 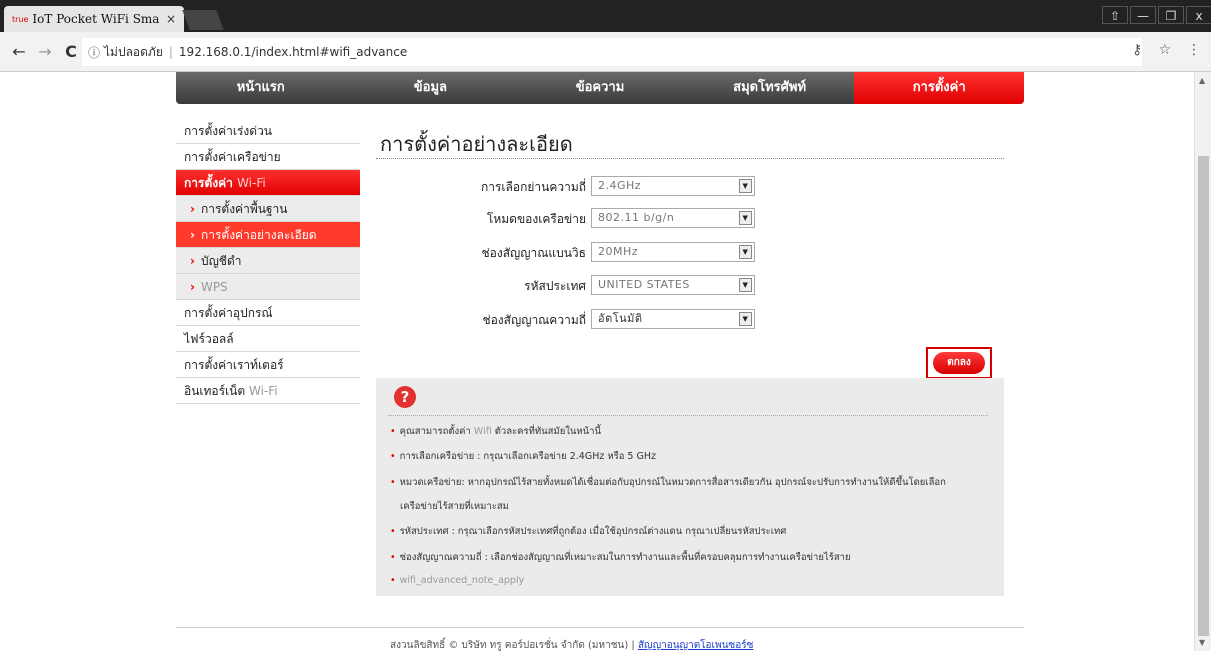 I want to click on band-value: 2.4GHz, so click(x=620, y=185).